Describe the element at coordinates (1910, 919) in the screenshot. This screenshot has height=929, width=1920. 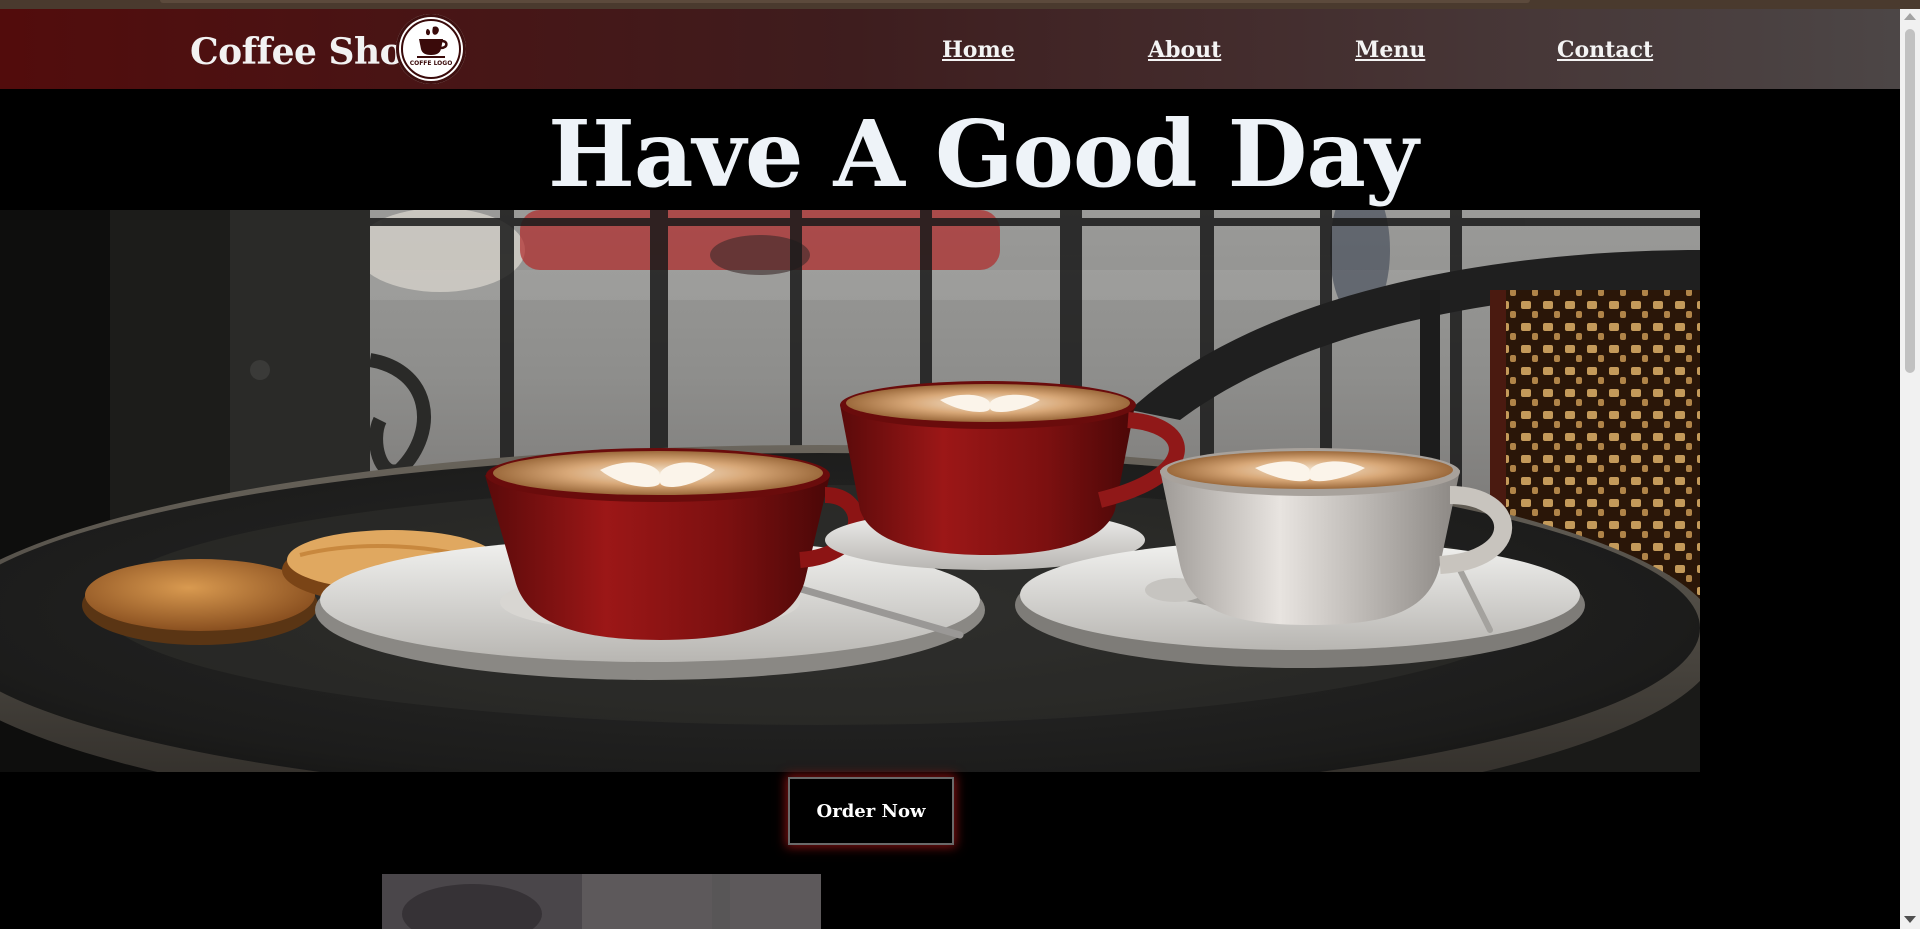
I see `scroll-down-arrow-icon` at that location.